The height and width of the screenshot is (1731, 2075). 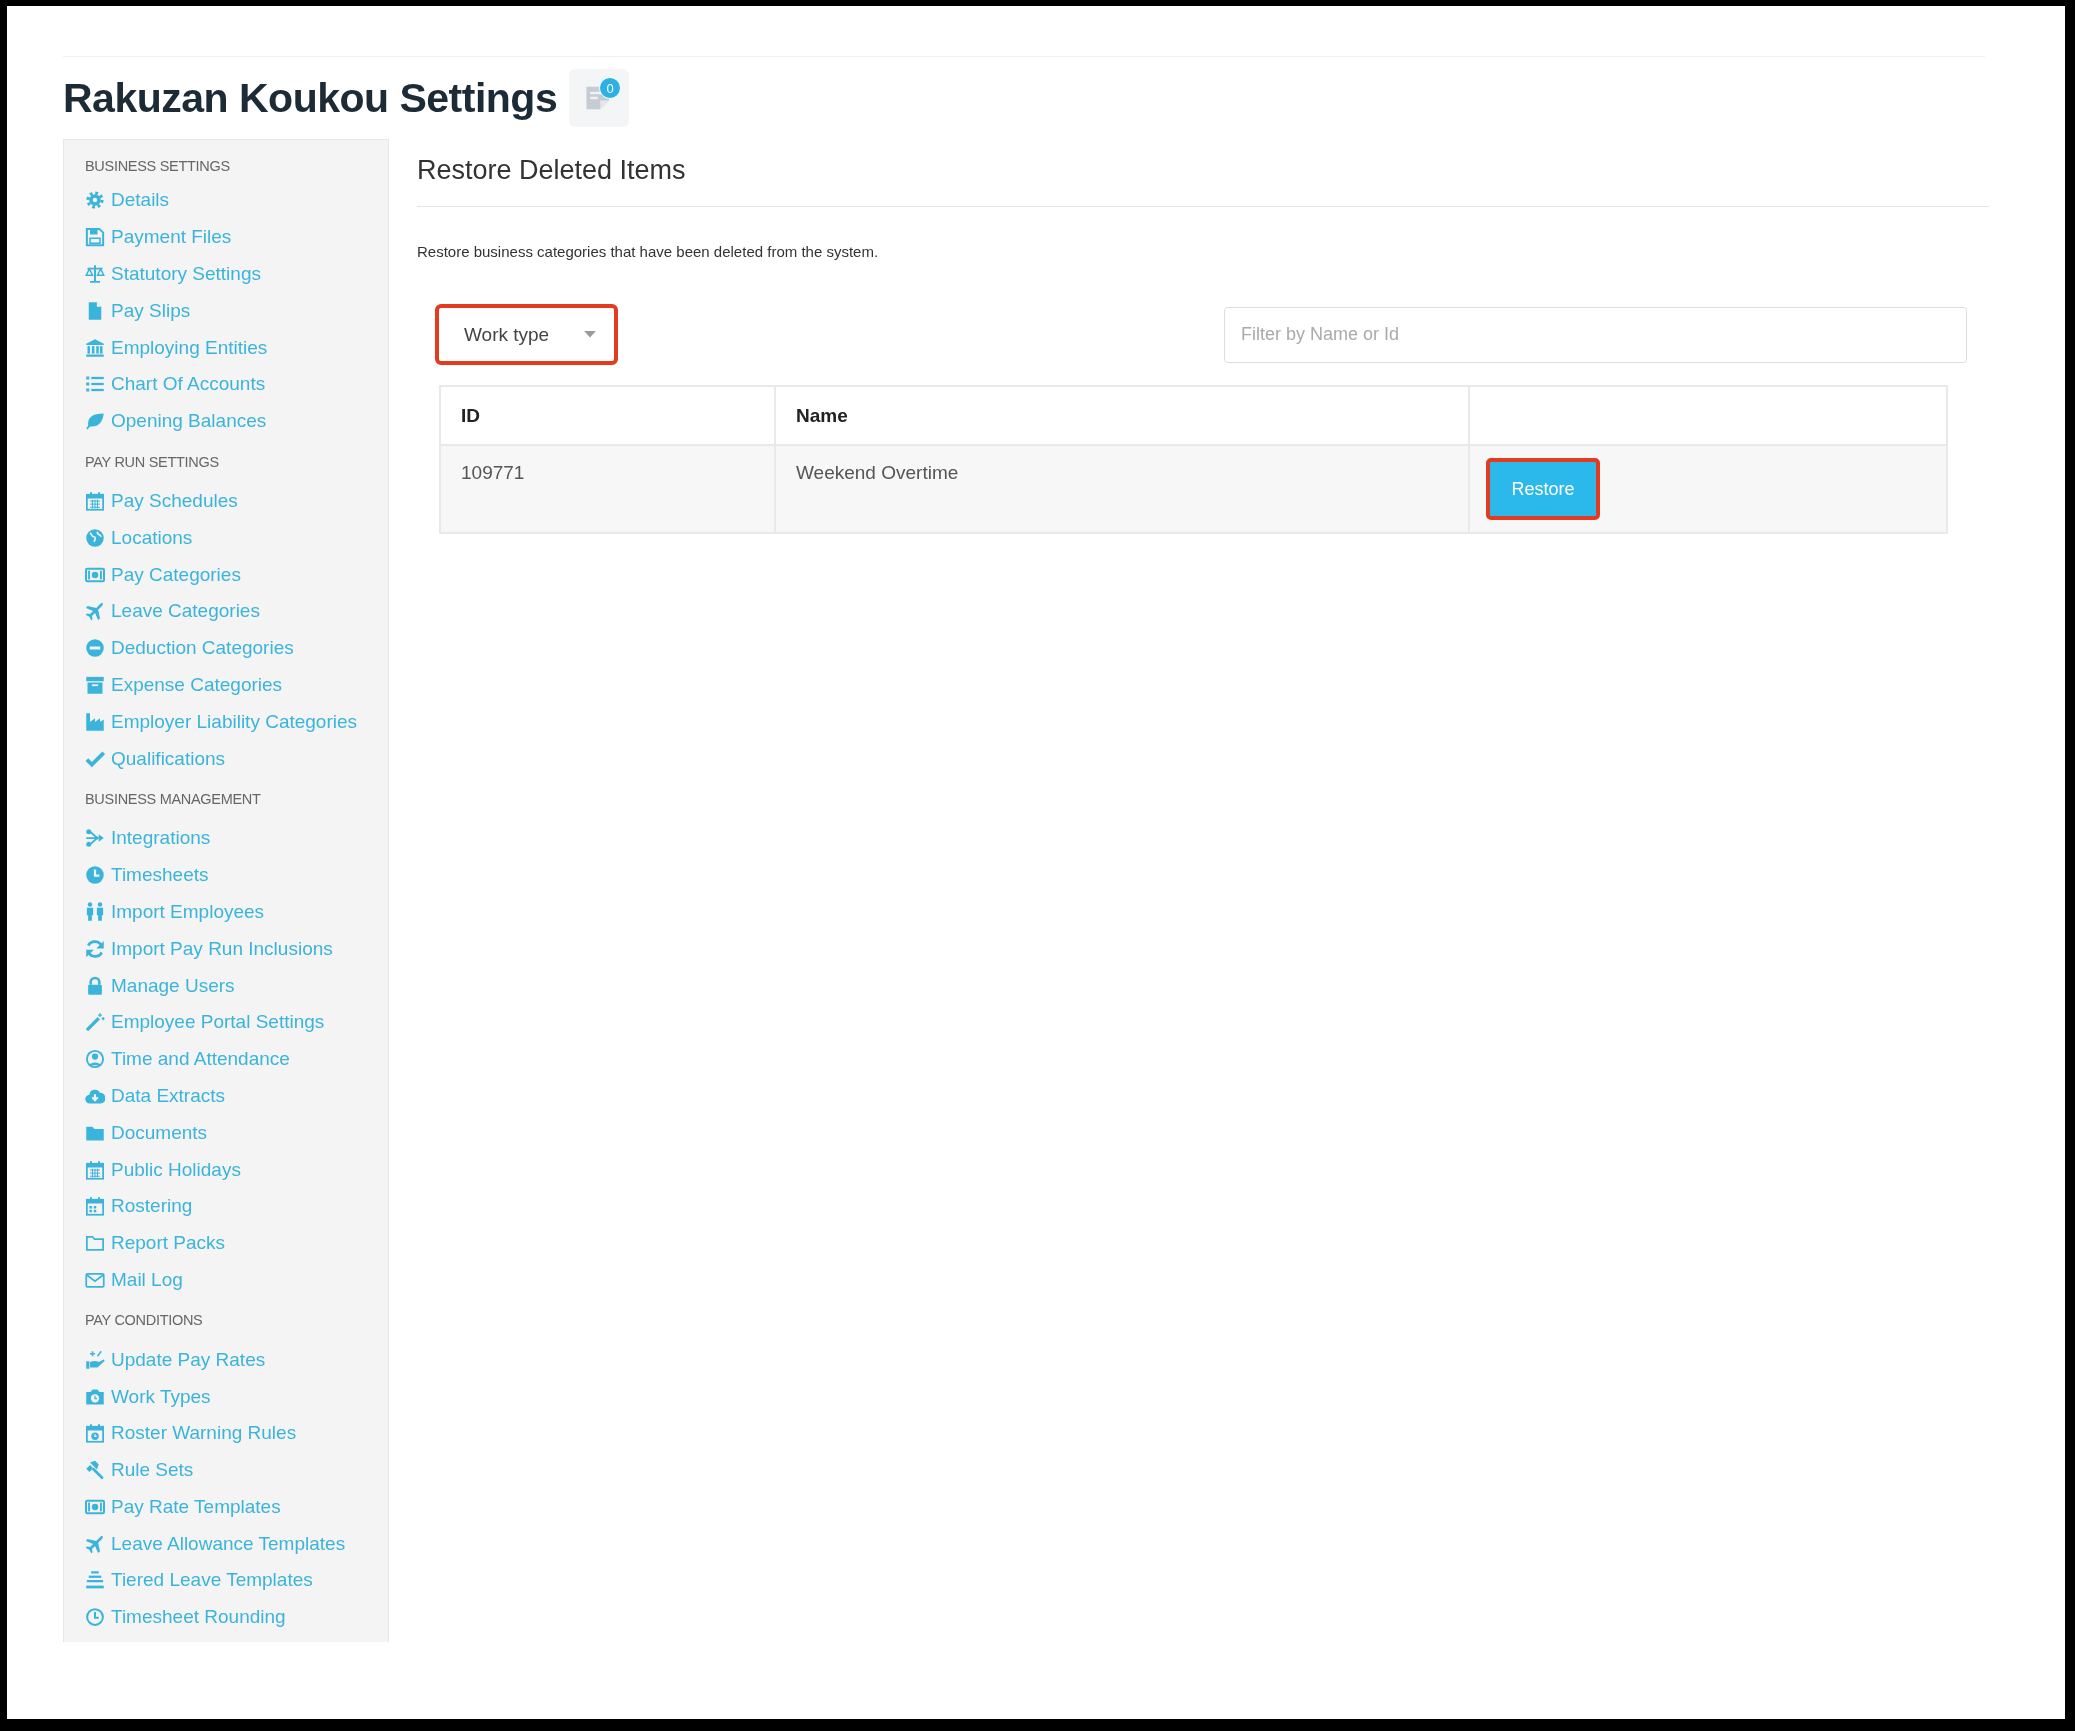 What do you see at coordinates (236, 1433) in the screenshot?
I see `sidebar-link: Roster Warning Rules` at bounding box center [236, 1433].